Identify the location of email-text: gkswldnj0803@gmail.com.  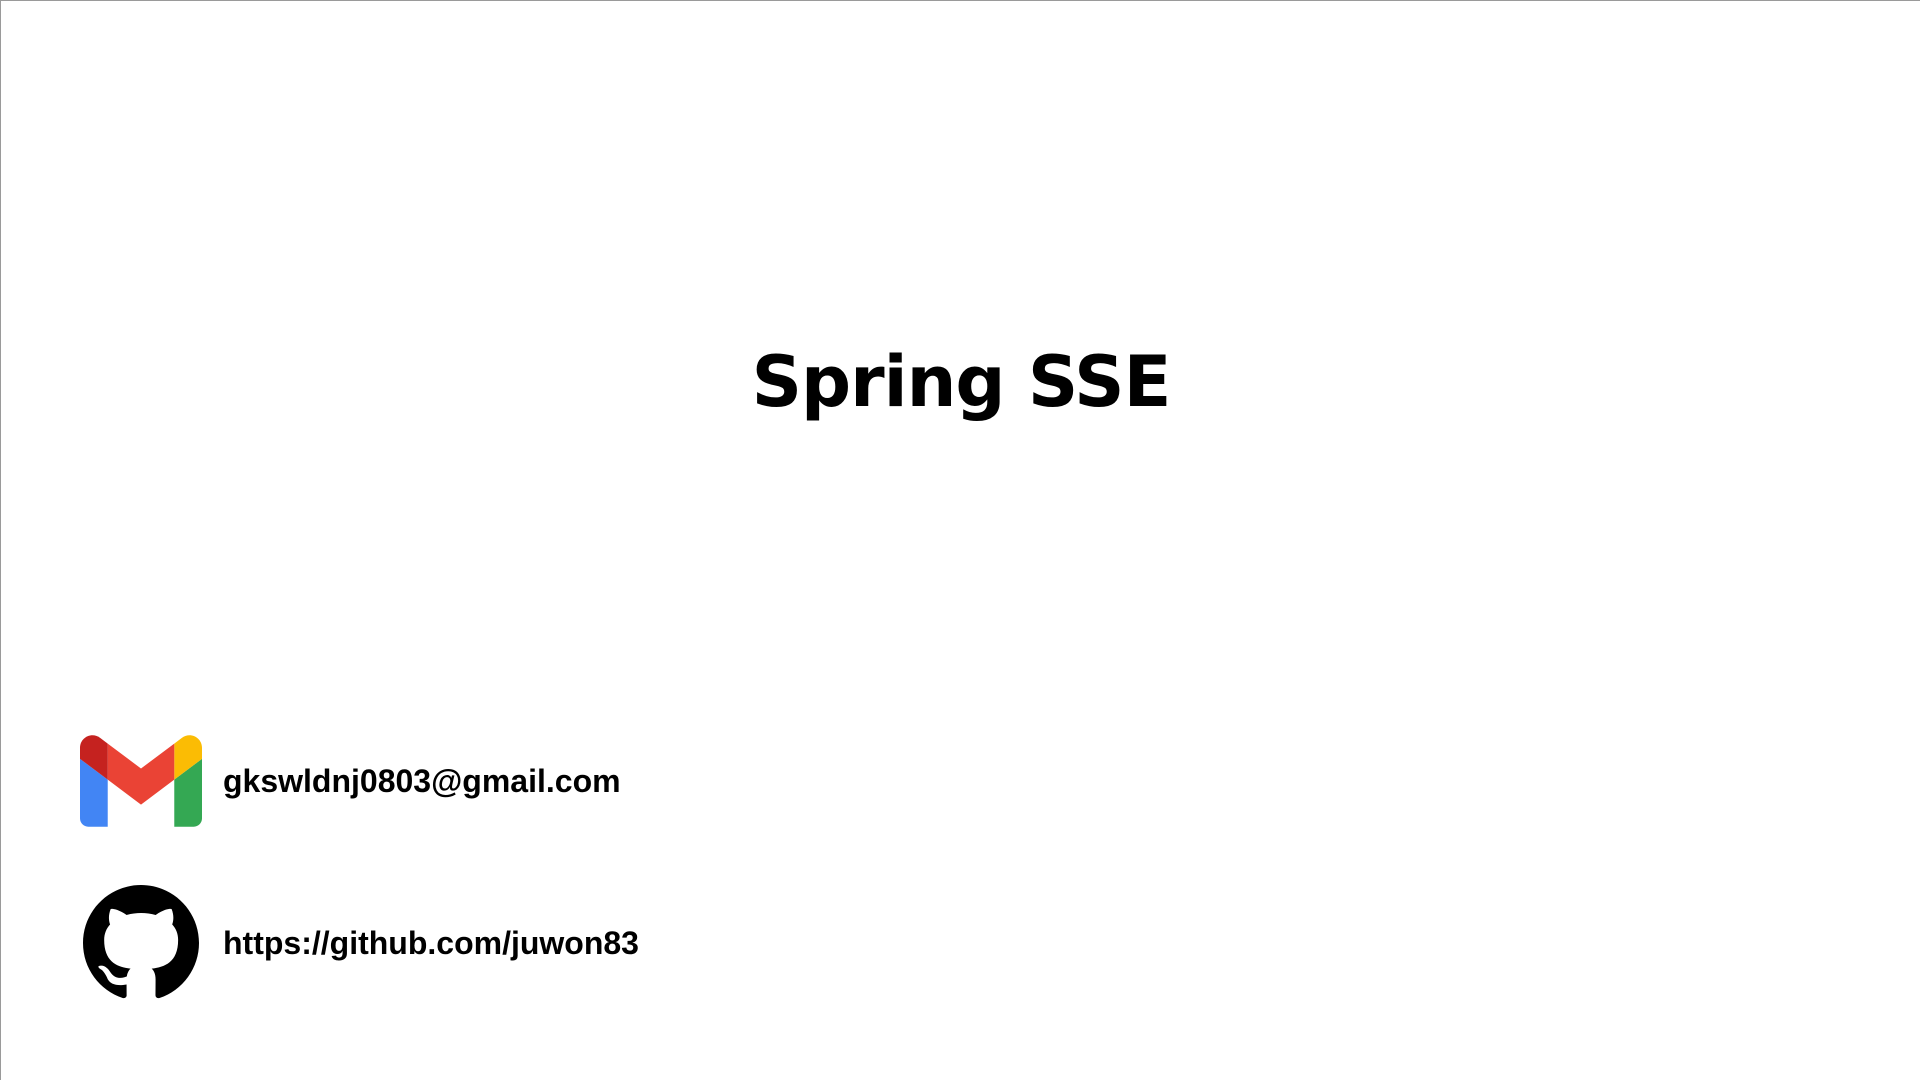
(422, 781).